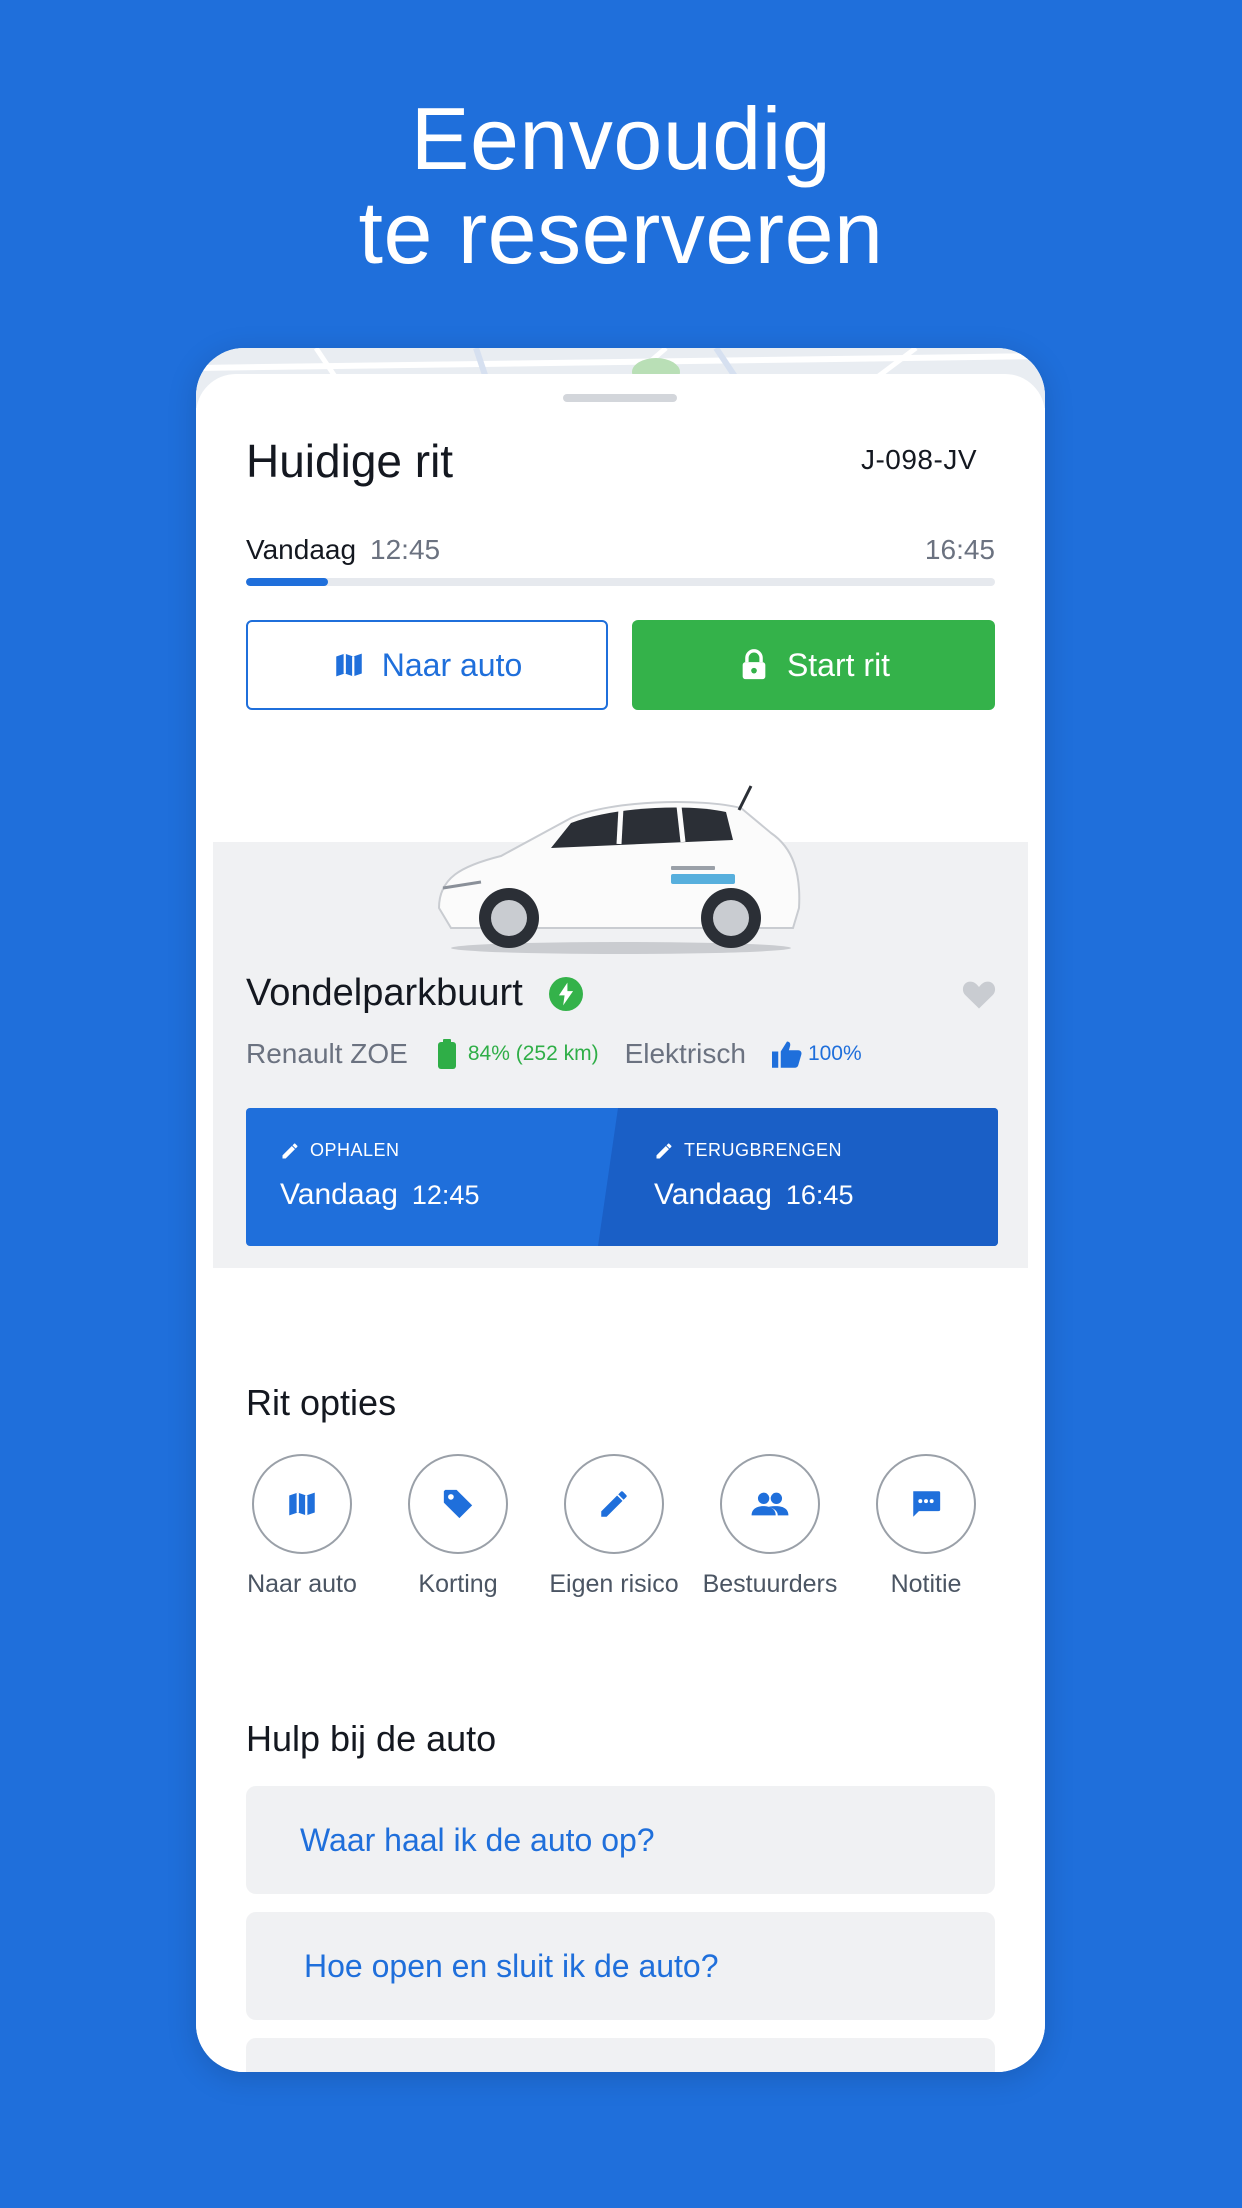  Describe the element at coordinates (355, 1150) in the screenshot. I see `pickup-caption-label: OPHALEN` at that location.